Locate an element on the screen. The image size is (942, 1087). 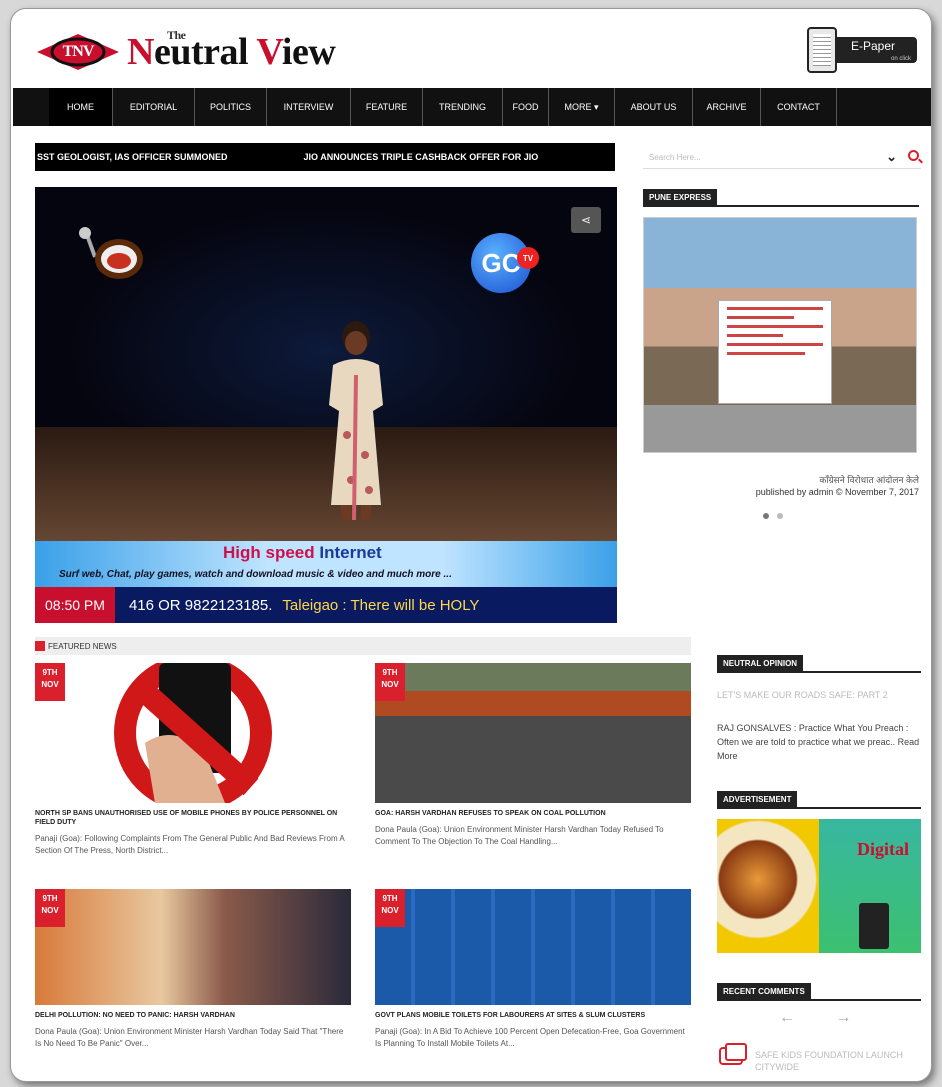
pune-published: published by admin © November 7, 2017 is located at coordinates (837, 492).